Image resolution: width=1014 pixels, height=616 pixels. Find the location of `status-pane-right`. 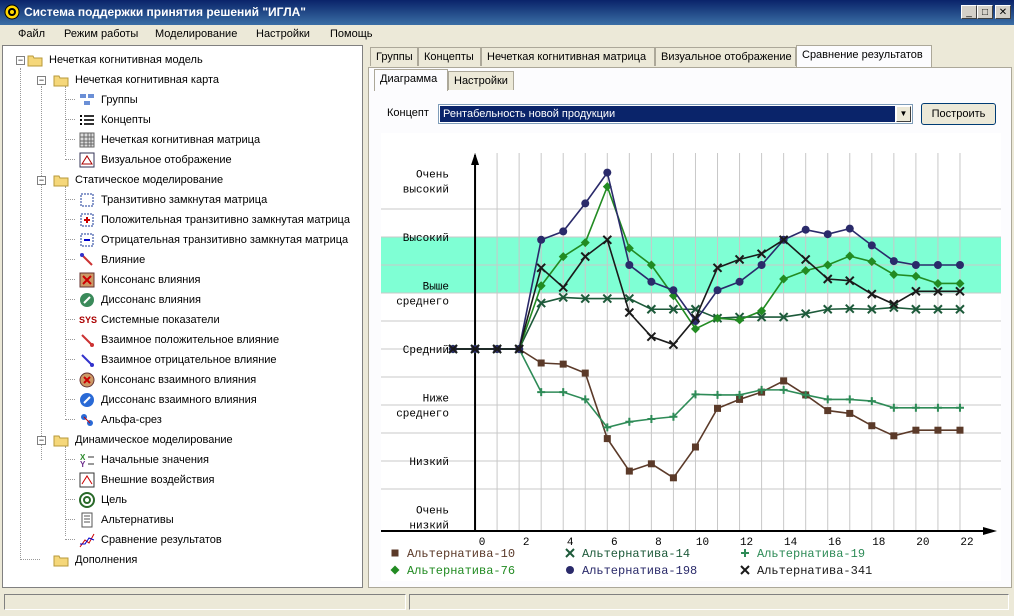

status-pane-right is located at coordinates (709, 602).